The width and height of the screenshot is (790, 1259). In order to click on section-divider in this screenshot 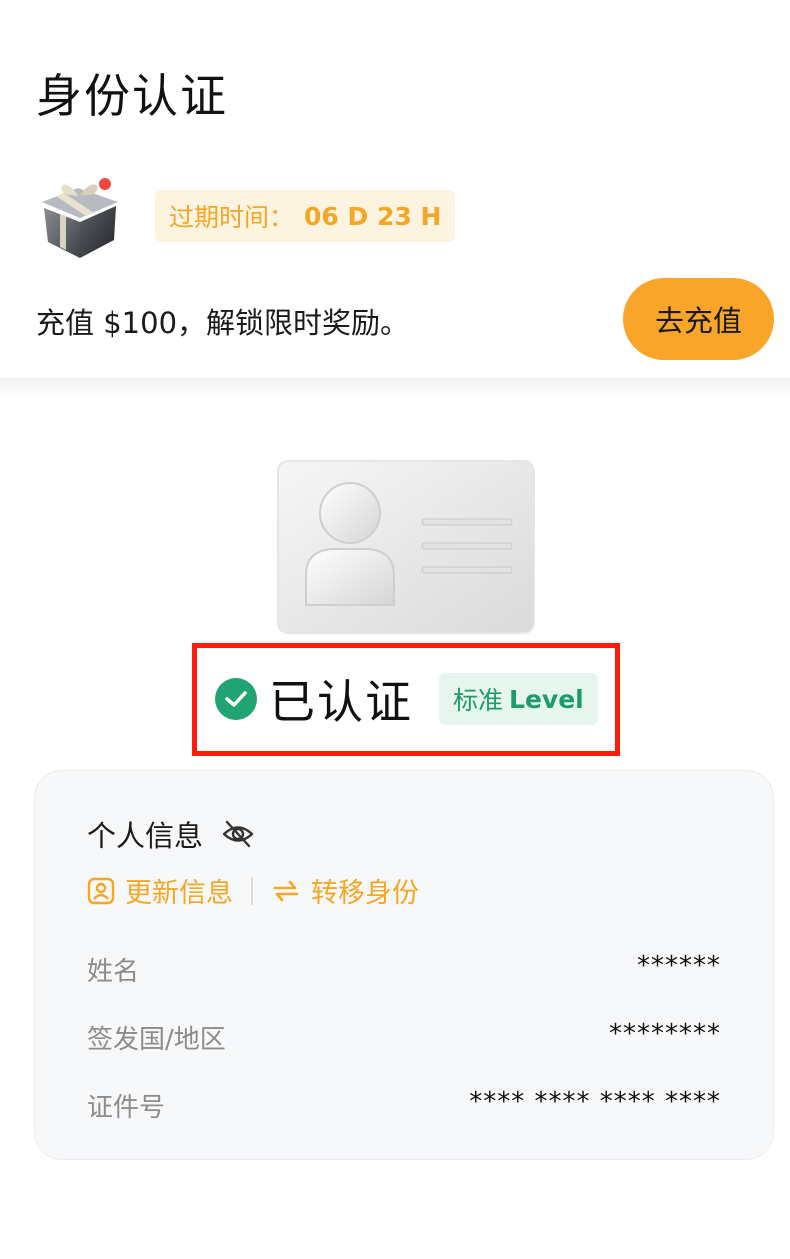, I will do `click(395, 388)`.